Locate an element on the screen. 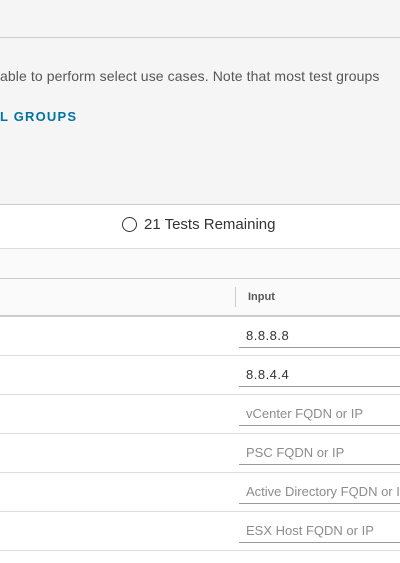  dns-primary-input is located at coordinates (319, 336).